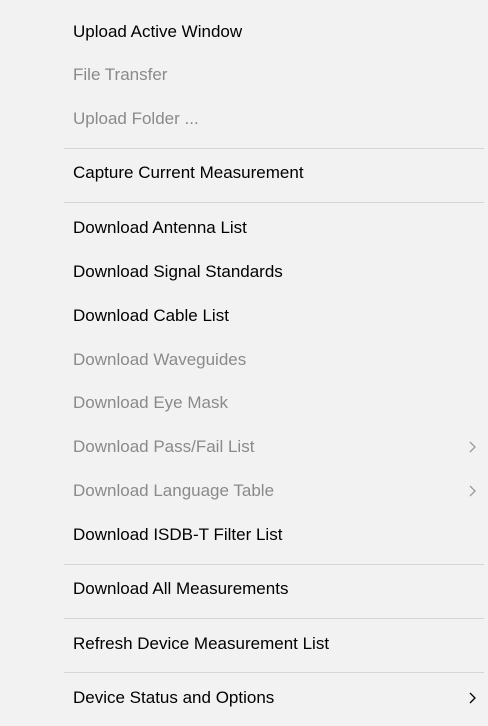 The image size is (488, 726). I want to click on menu-item-file-transfer: File Transfer, so click(244, 75).